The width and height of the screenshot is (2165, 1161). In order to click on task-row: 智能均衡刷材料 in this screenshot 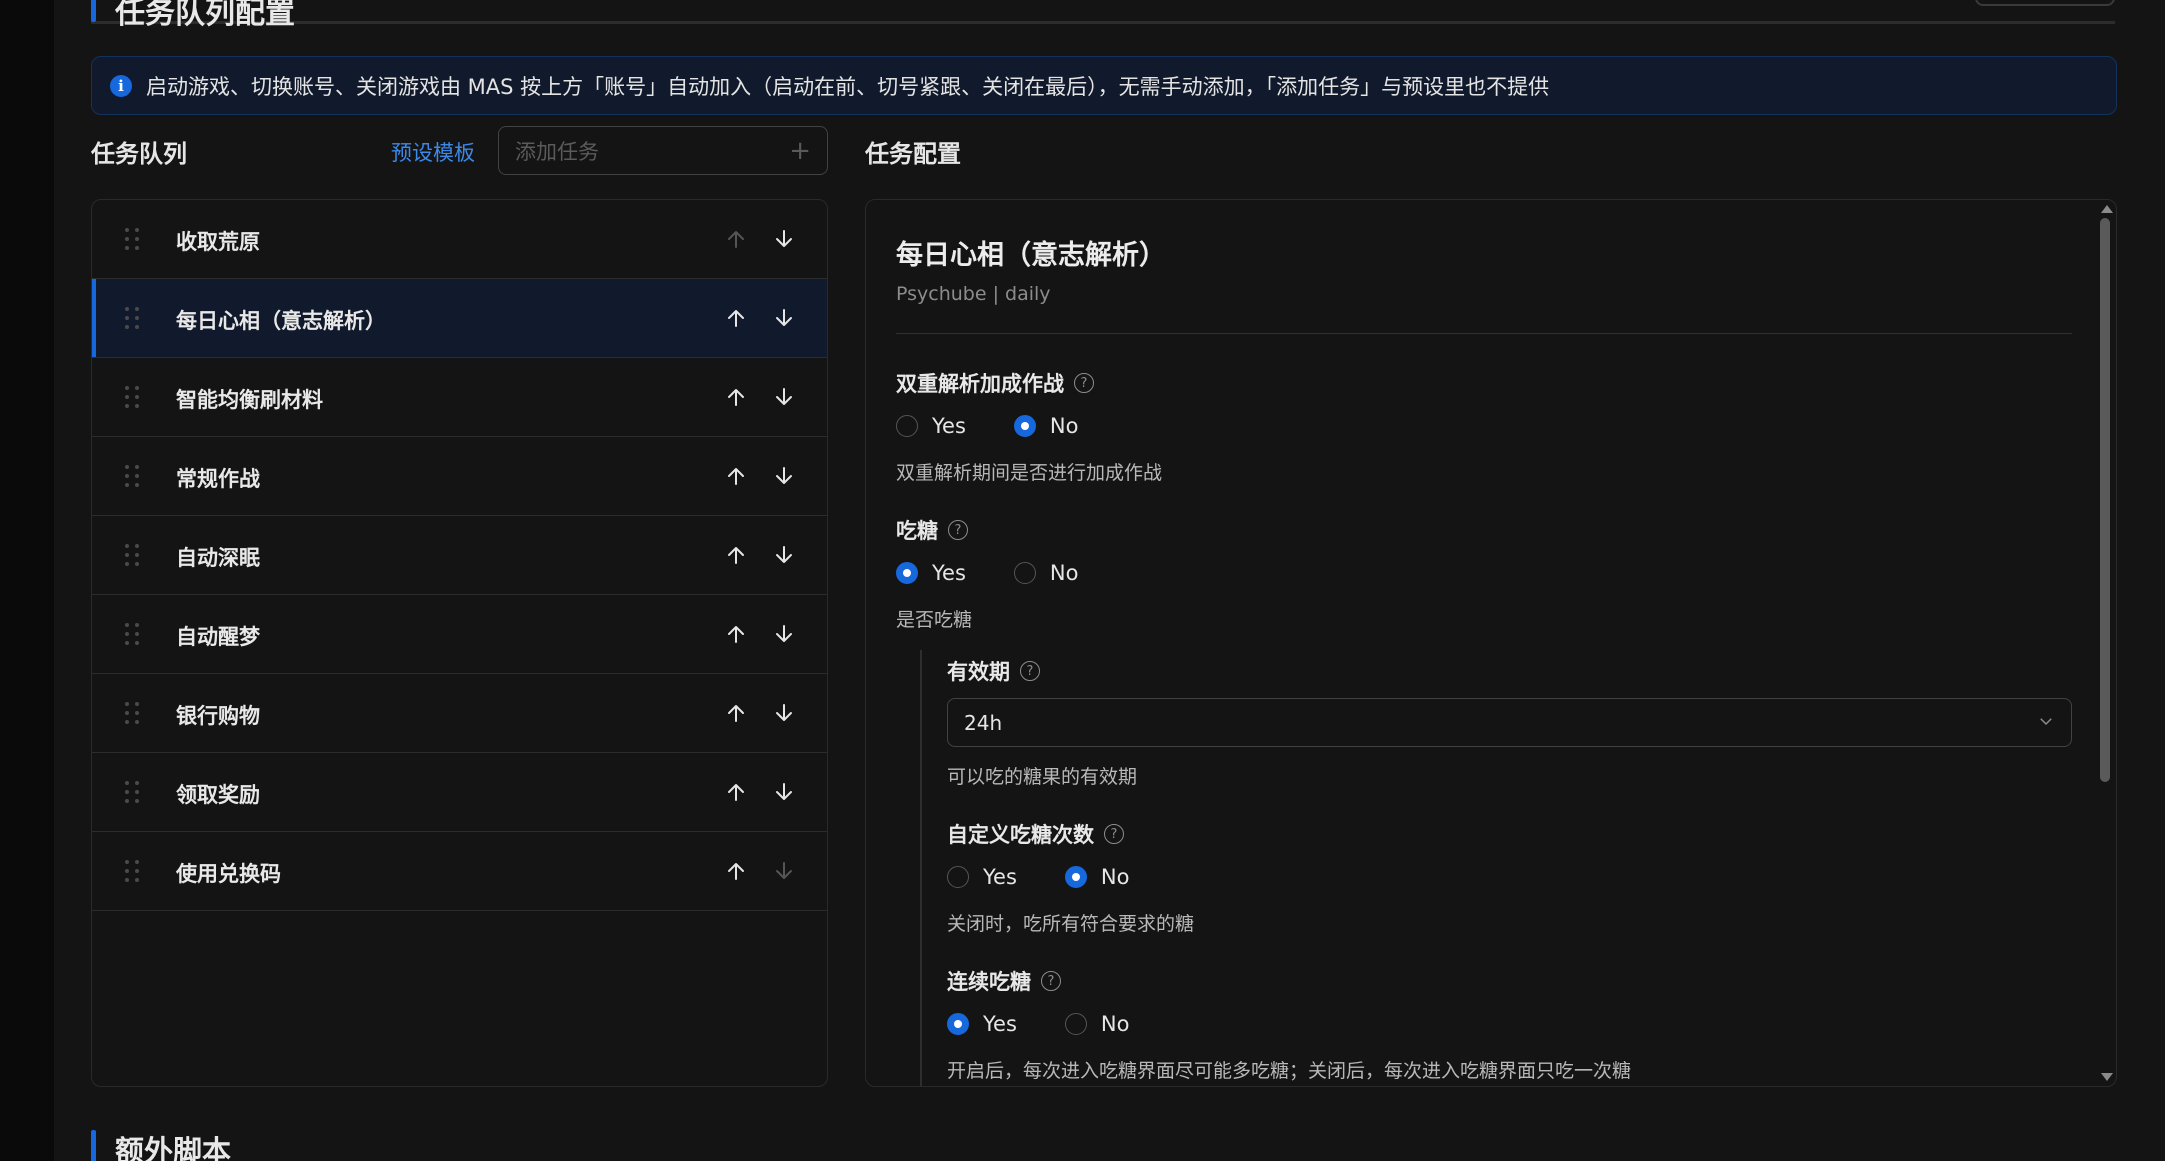, I will do `click(459, 397)`.